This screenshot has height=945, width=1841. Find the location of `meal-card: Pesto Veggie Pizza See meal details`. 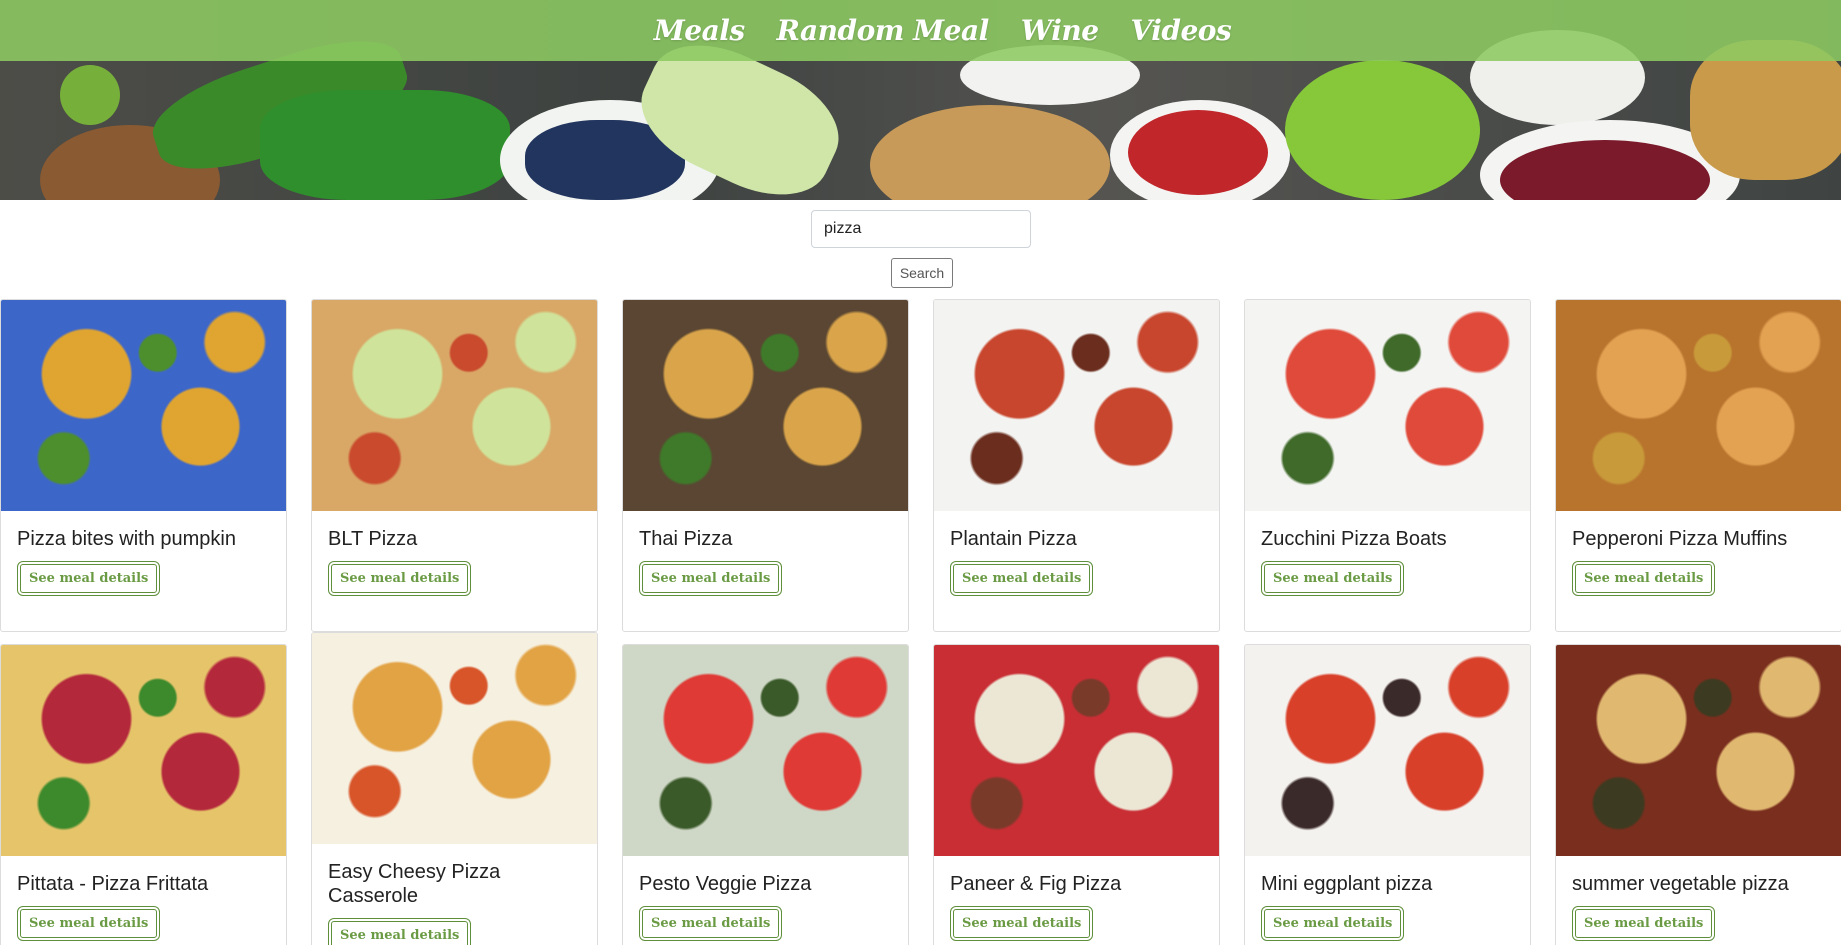

meal-card: Pesto Veggie Pizza See meal details is located at coordinates (765, 794).